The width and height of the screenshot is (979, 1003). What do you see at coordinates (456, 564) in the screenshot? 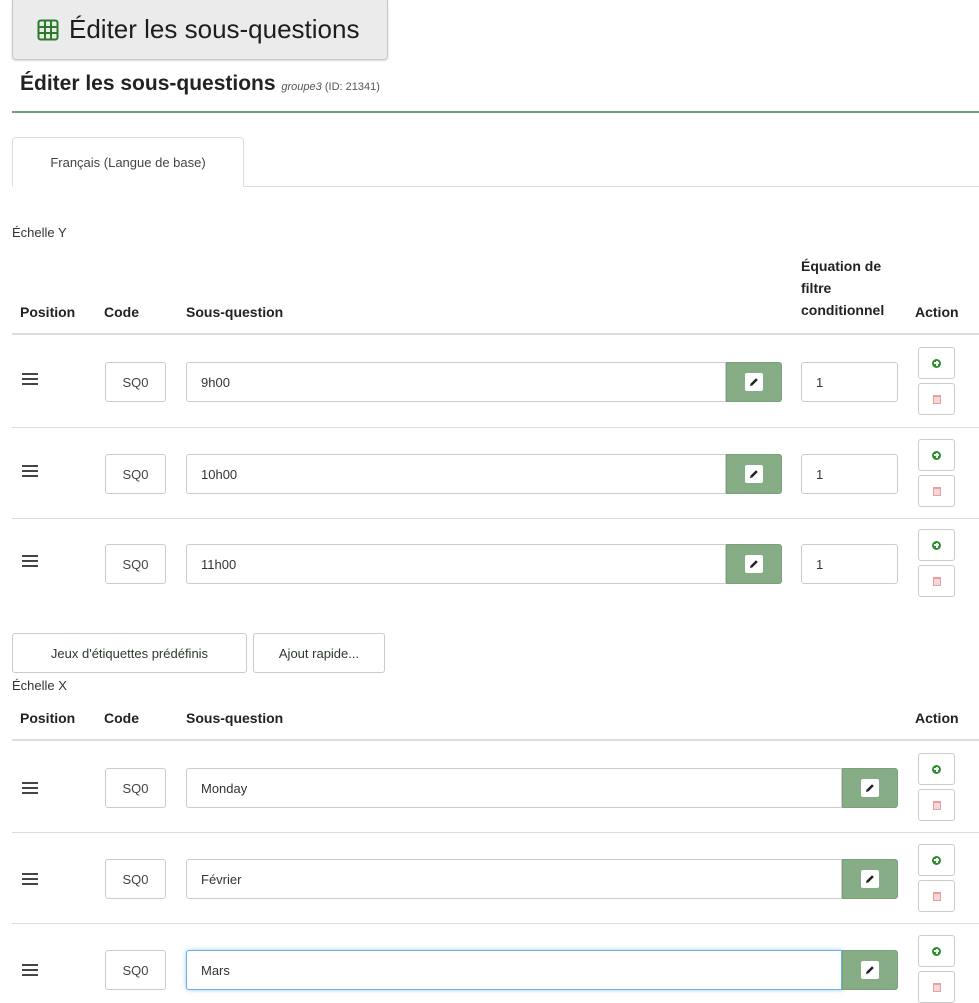
I see `subquestion-input: 11h00` at bounding box center [456, 564].